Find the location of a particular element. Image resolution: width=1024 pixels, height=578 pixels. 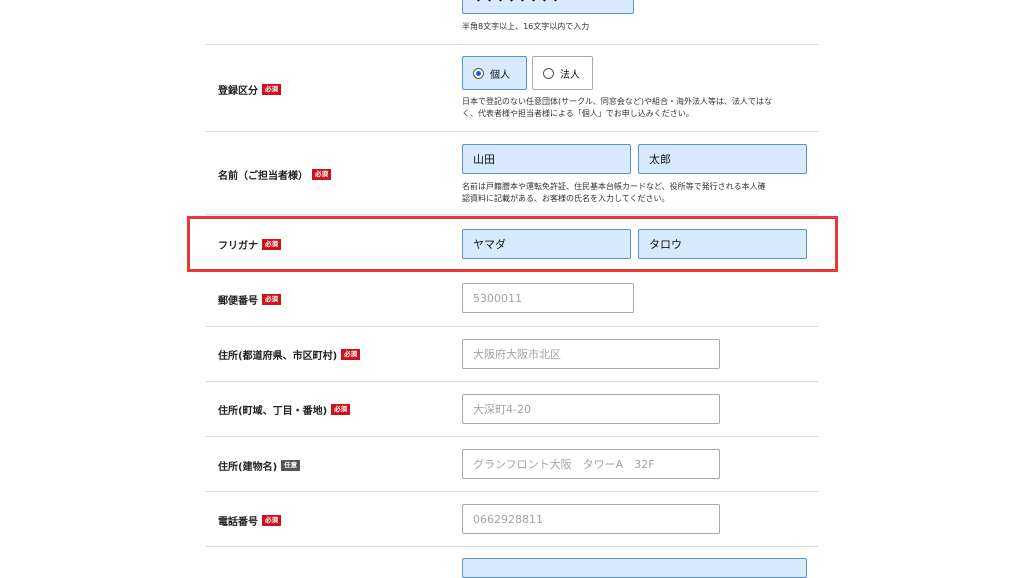

address1-label-row: 住所(都道府県、市区町村) 必須 is located at coordinates (289, 354).